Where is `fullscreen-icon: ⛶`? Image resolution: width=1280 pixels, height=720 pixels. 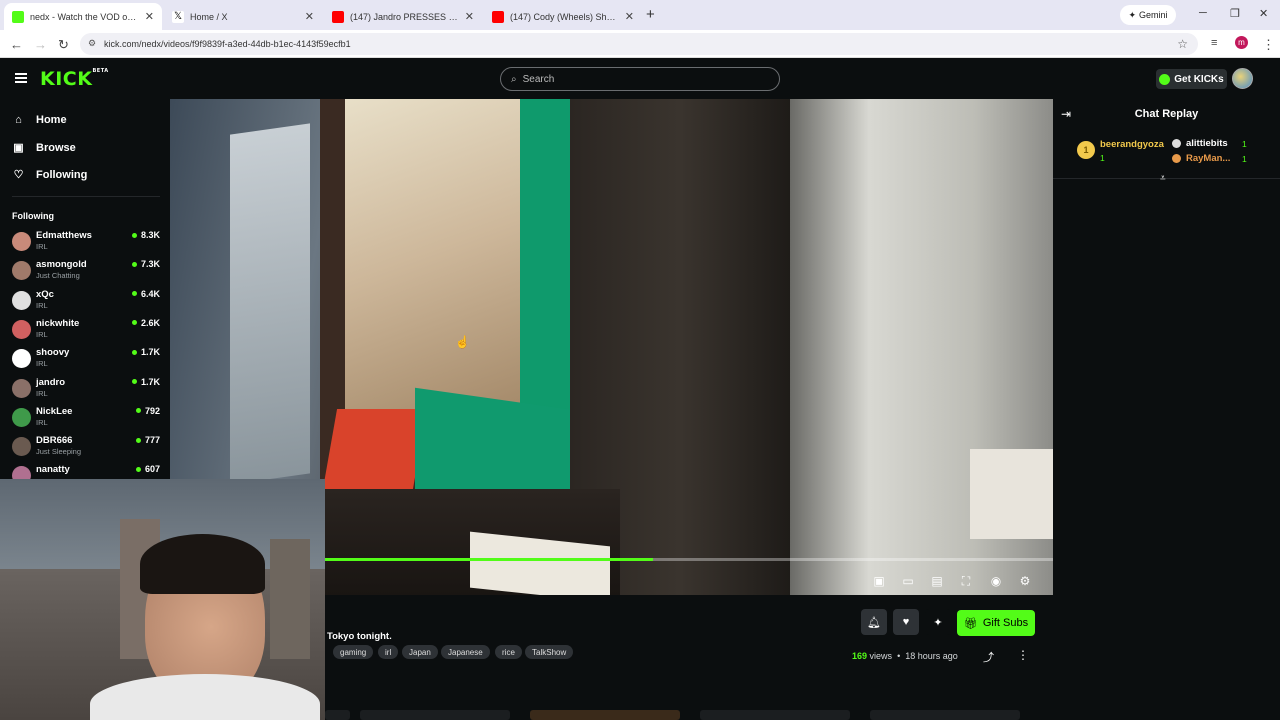
fullscreen-icon: ⛶ is located at coordinates (966, 581).